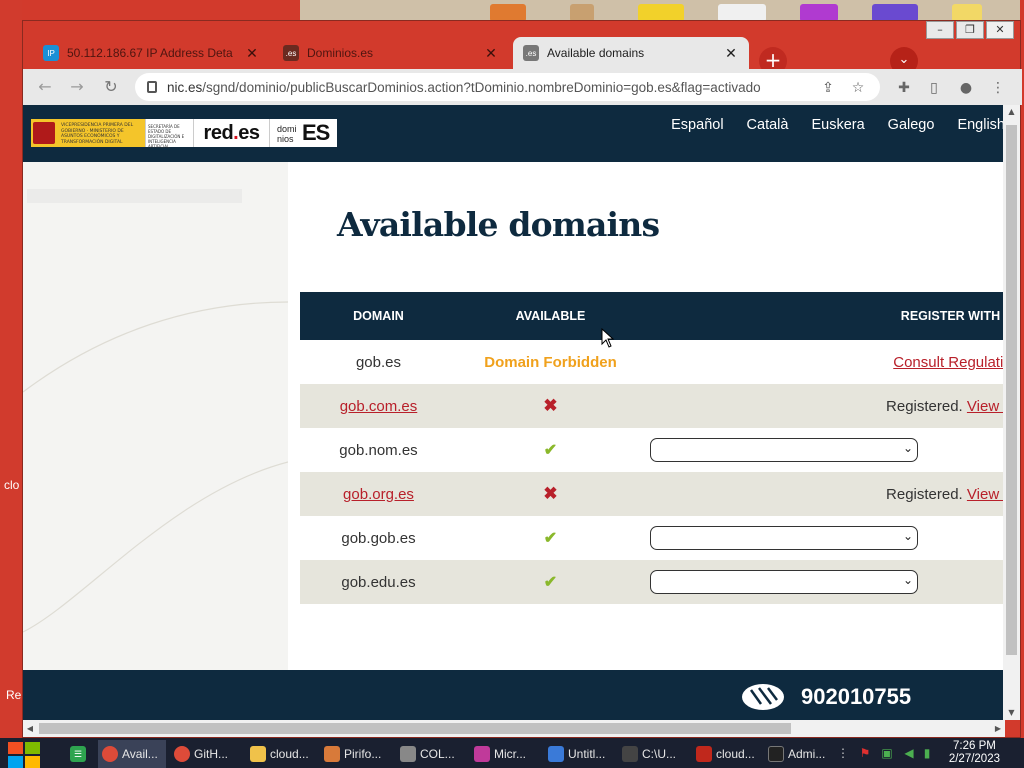  What do you see at coordinates (697, 125) in the screenshot?
I see `lang-espanol: Español` at bounding box center [697, 125].